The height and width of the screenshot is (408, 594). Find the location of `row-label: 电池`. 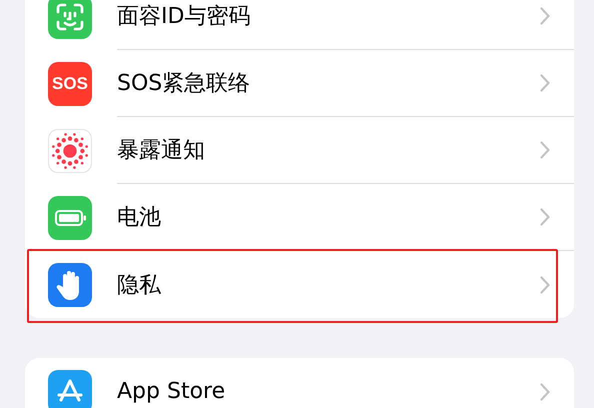

row-label: 电池 is located at coordinates (139, 218).